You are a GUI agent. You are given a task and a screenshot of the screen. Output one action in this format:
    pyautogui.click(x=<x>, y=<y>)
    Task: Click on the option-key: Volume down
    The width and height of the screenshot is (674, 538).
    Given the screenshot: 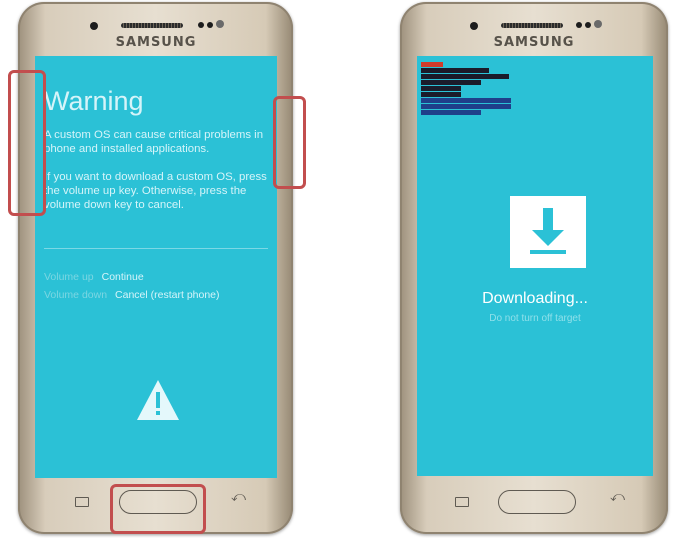 What is the action you would take?
    pyautogui.click(x=76, y=295)
    